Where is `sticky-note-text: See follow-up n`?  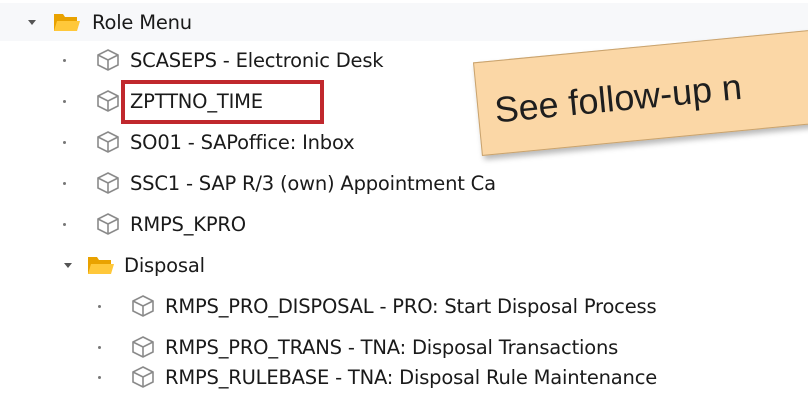 sticky-note-text: See follow-up n is located at coordinates (618, 98).